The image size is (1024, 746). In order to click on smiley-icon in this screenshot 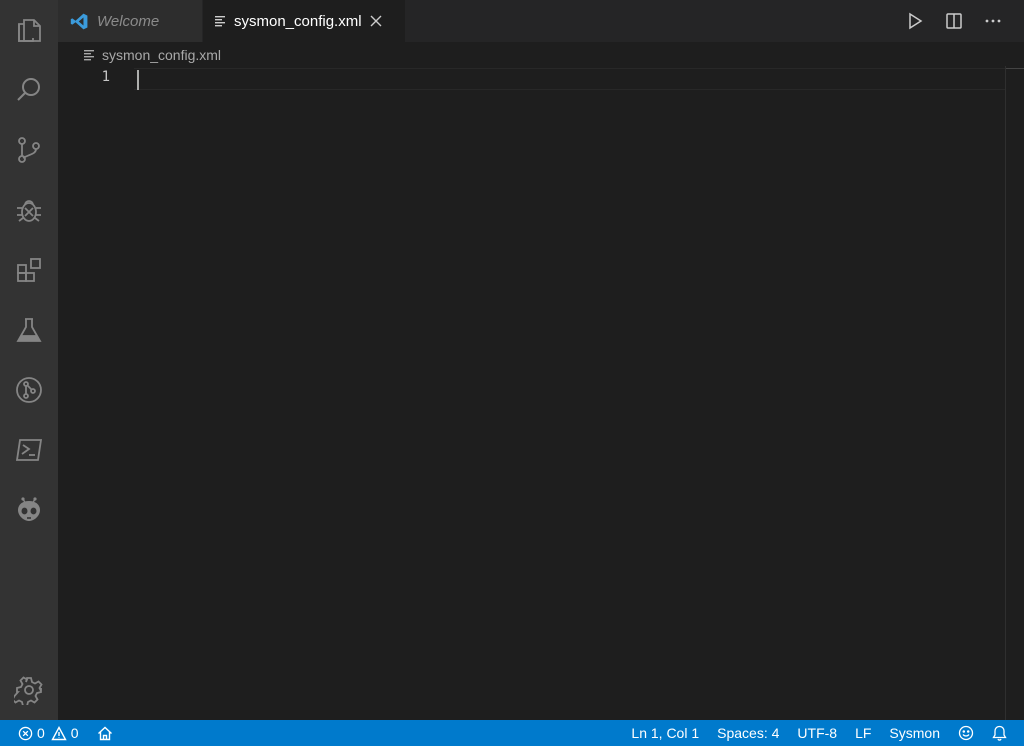, I will do `click(966, 733)`.